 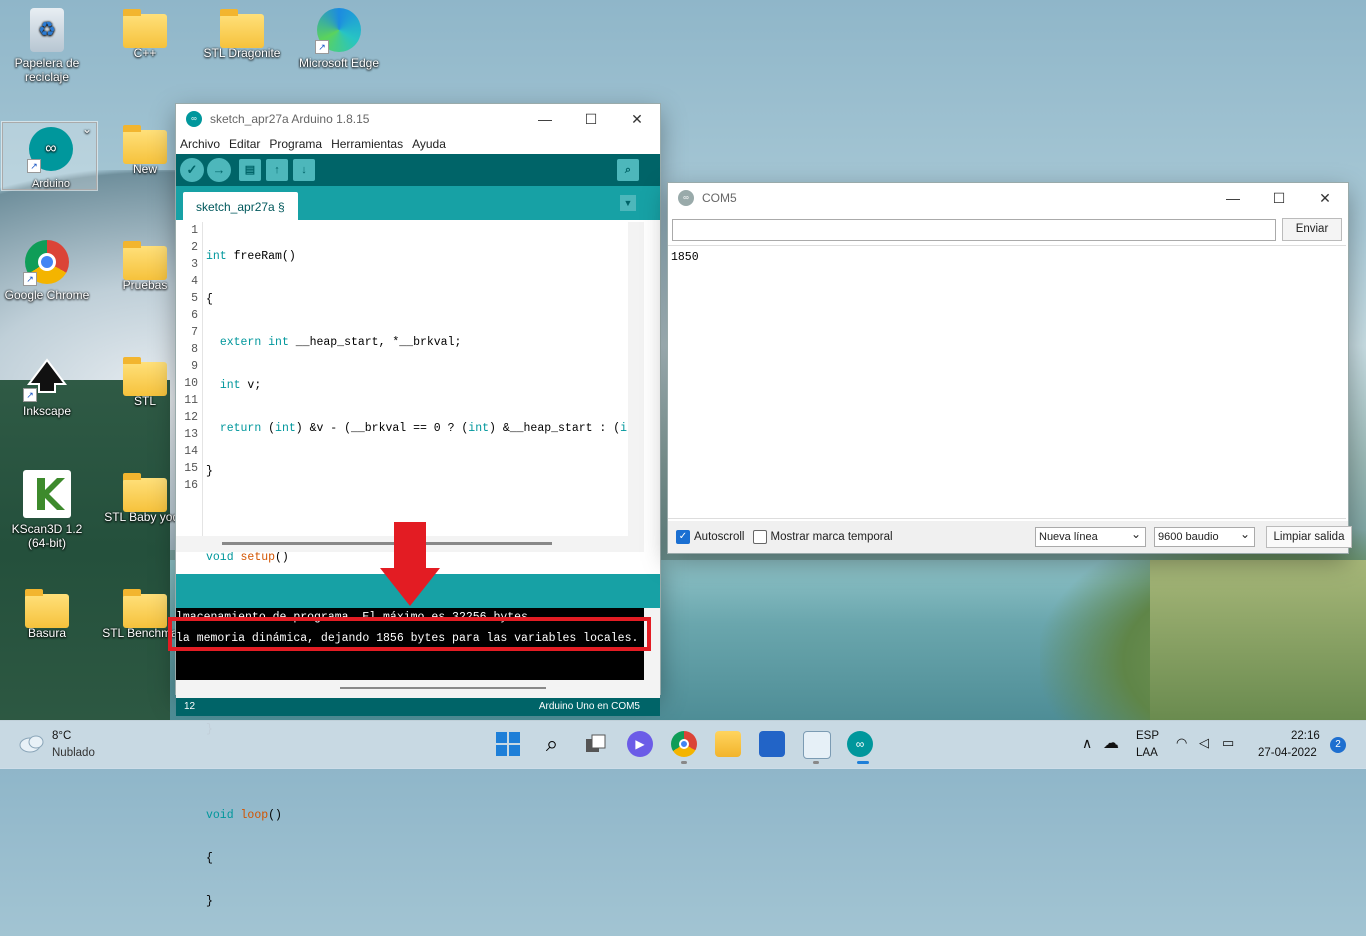 What do you see at coordinates (684, 744) in the screenshot?
I see `chrome-taskbar-icon` at bounding box center [684, 744].